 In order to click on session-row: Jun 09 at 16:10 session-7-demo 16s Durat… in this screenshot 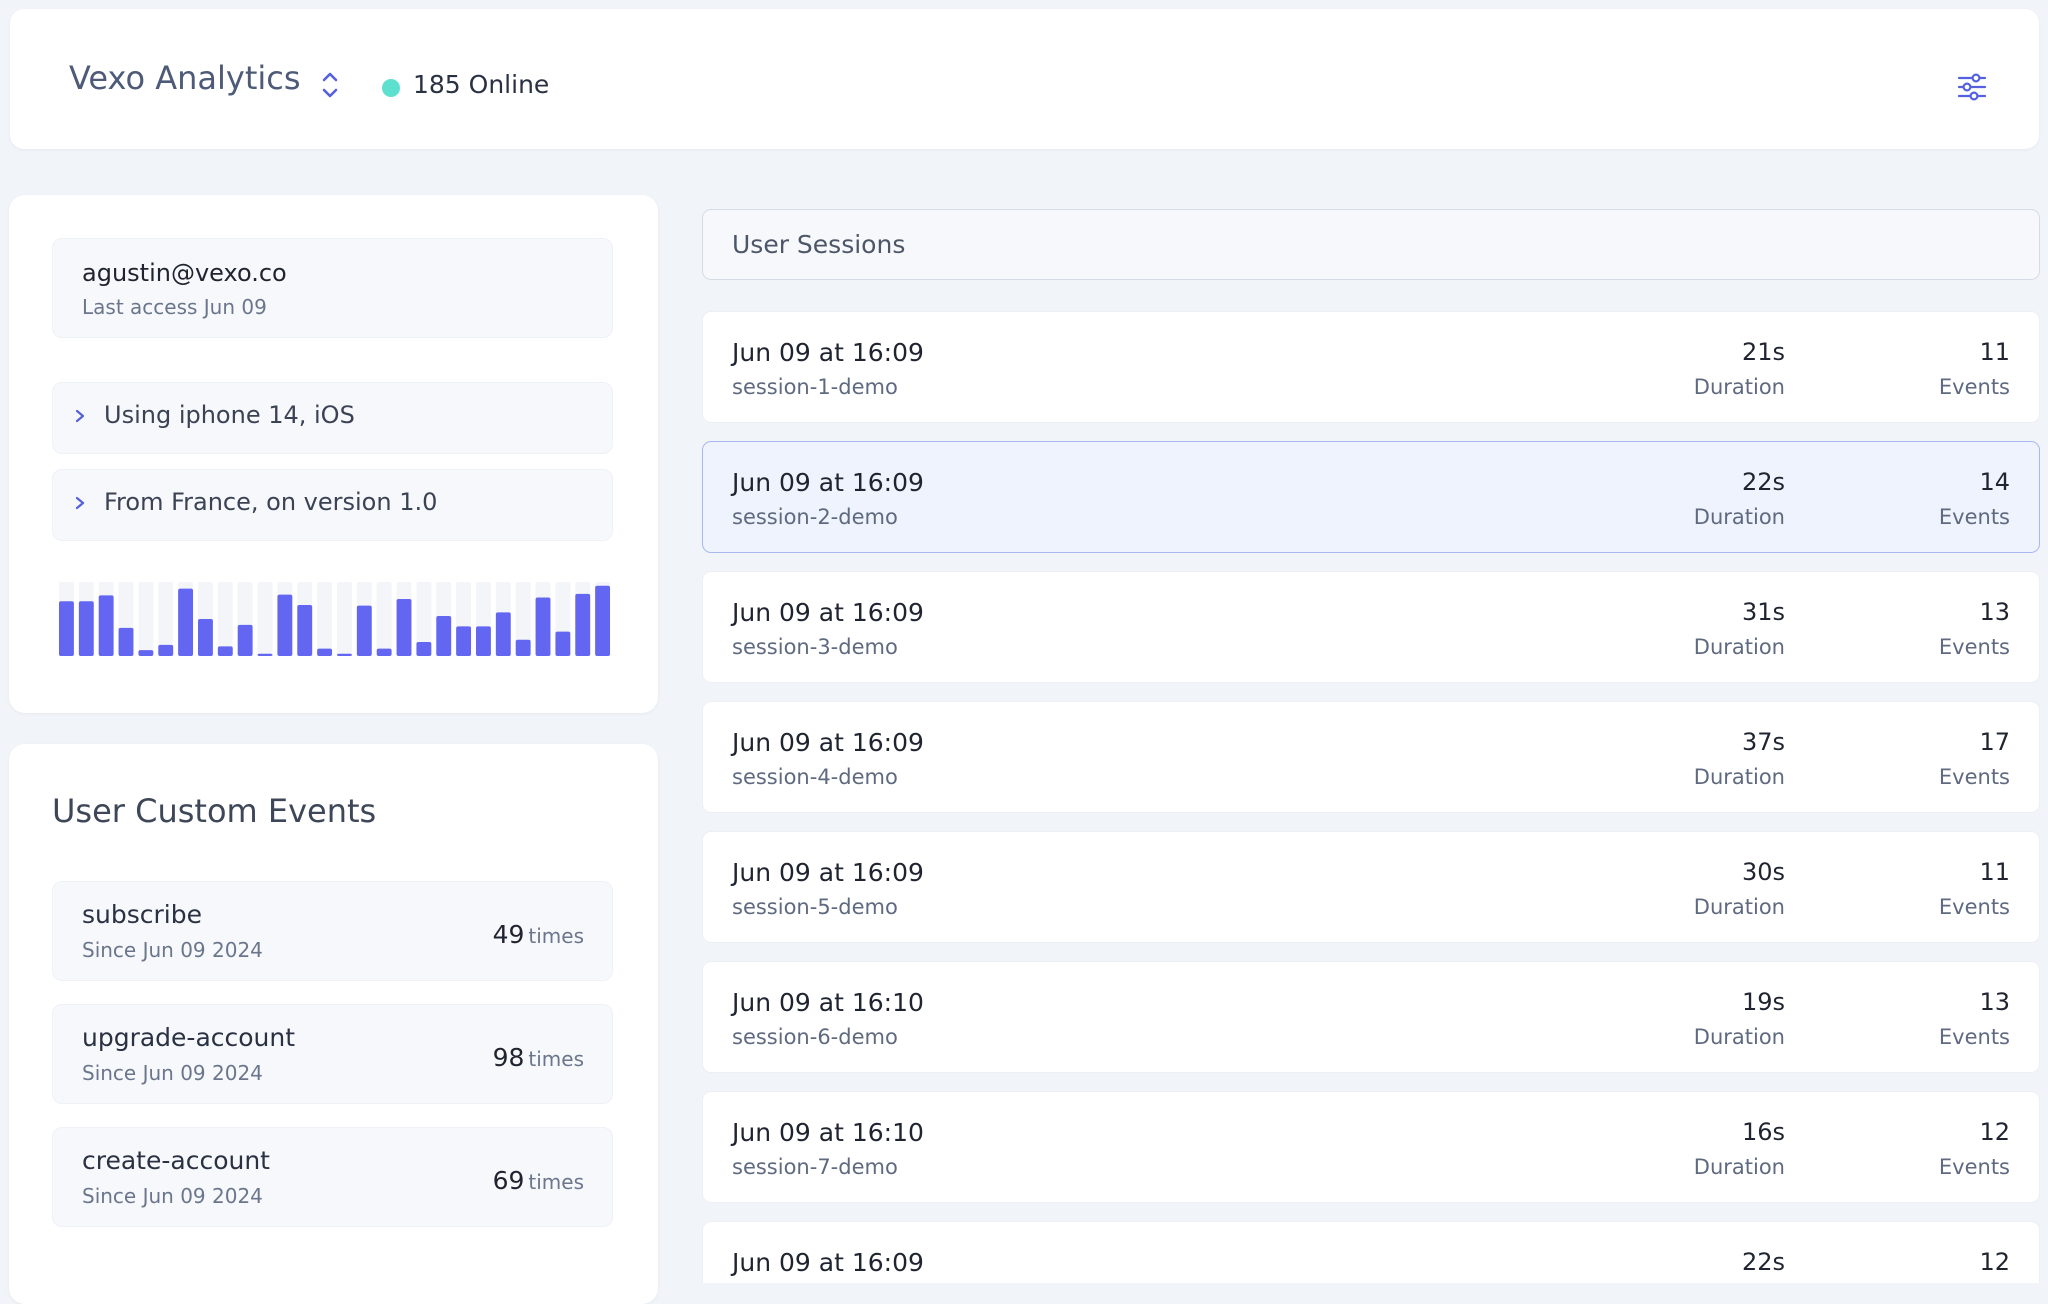, I will do `click(1371, 1147)`.